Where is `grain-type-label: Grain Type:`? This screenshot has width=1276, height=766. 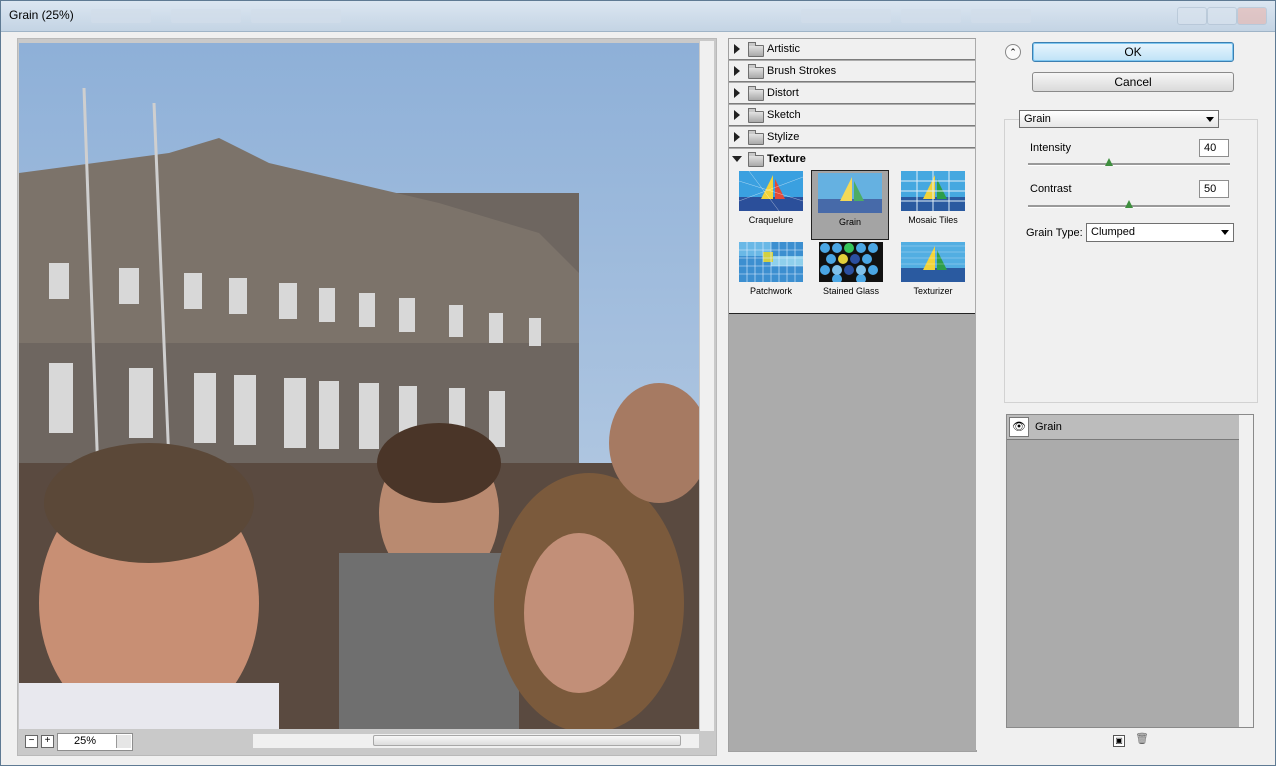 grain-type-label: Grain Type: is located at coordinates (1054, 233).